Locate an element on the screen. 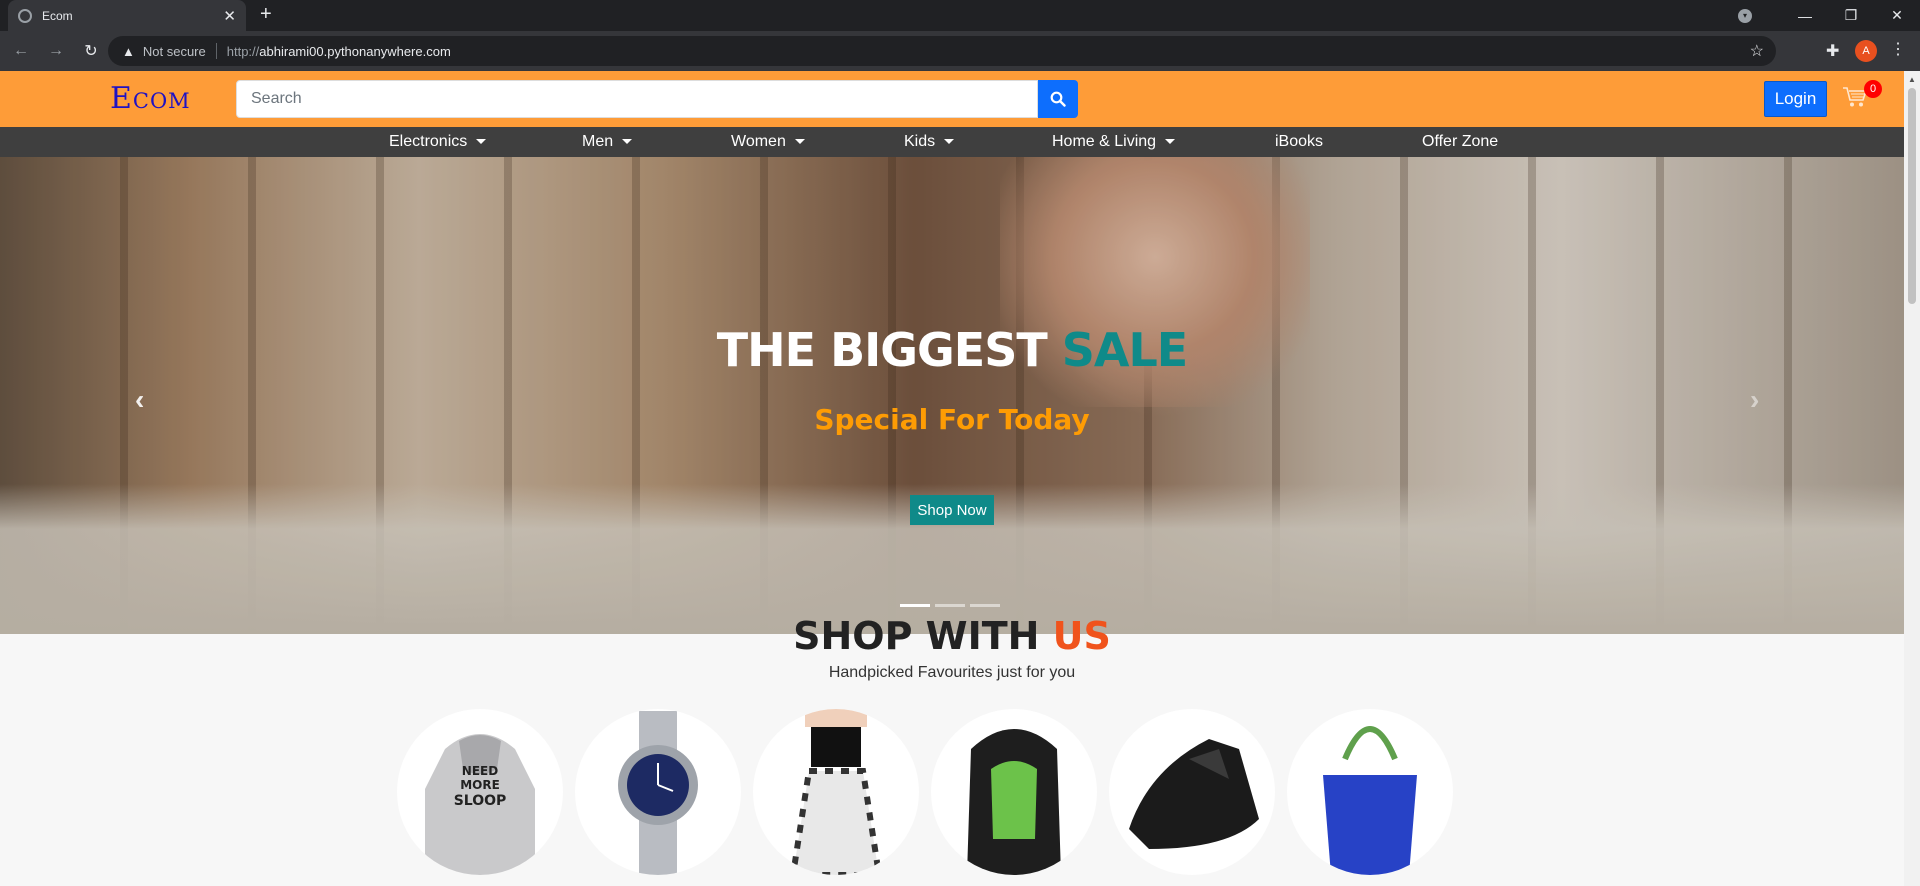  backpack-image is located at coordinates (1014, 802).